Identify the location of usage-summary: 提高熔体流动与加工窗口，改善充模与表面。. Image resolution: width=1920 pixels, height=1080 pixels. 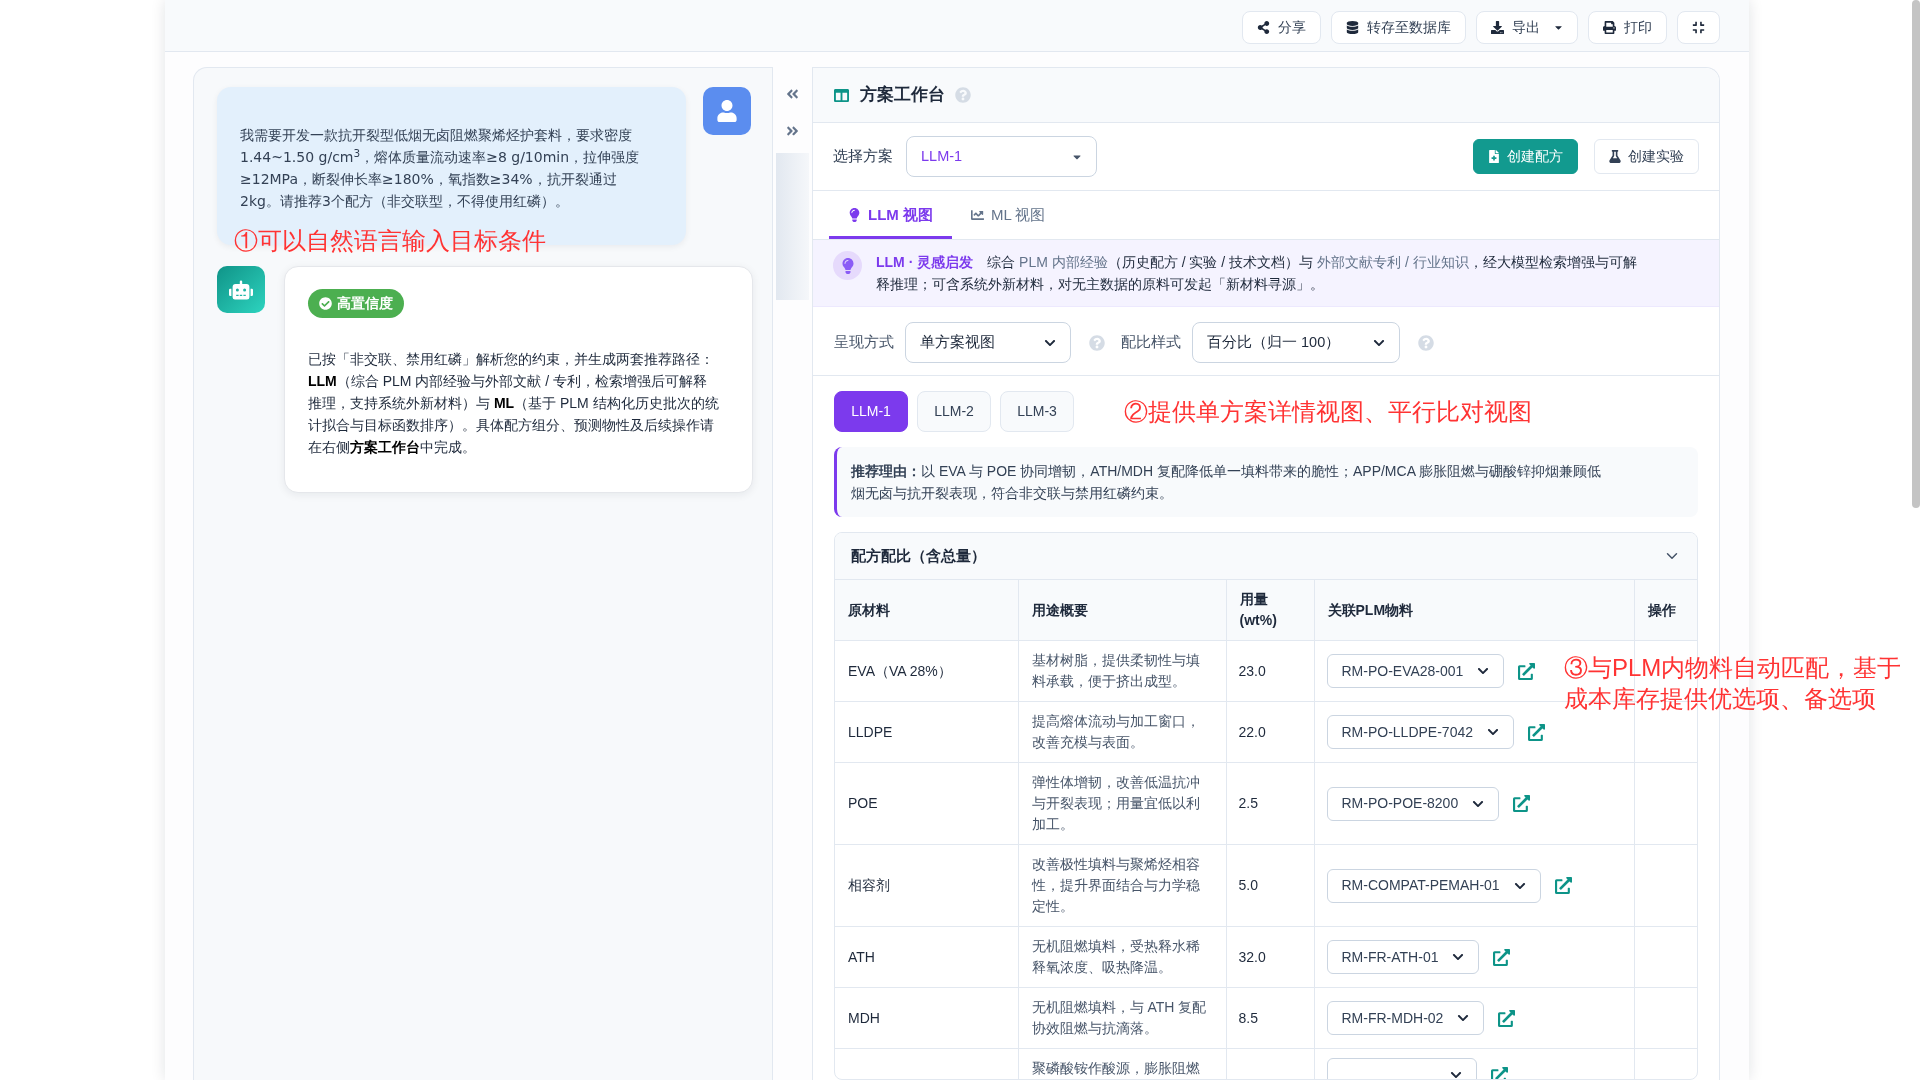
(1122, 732).